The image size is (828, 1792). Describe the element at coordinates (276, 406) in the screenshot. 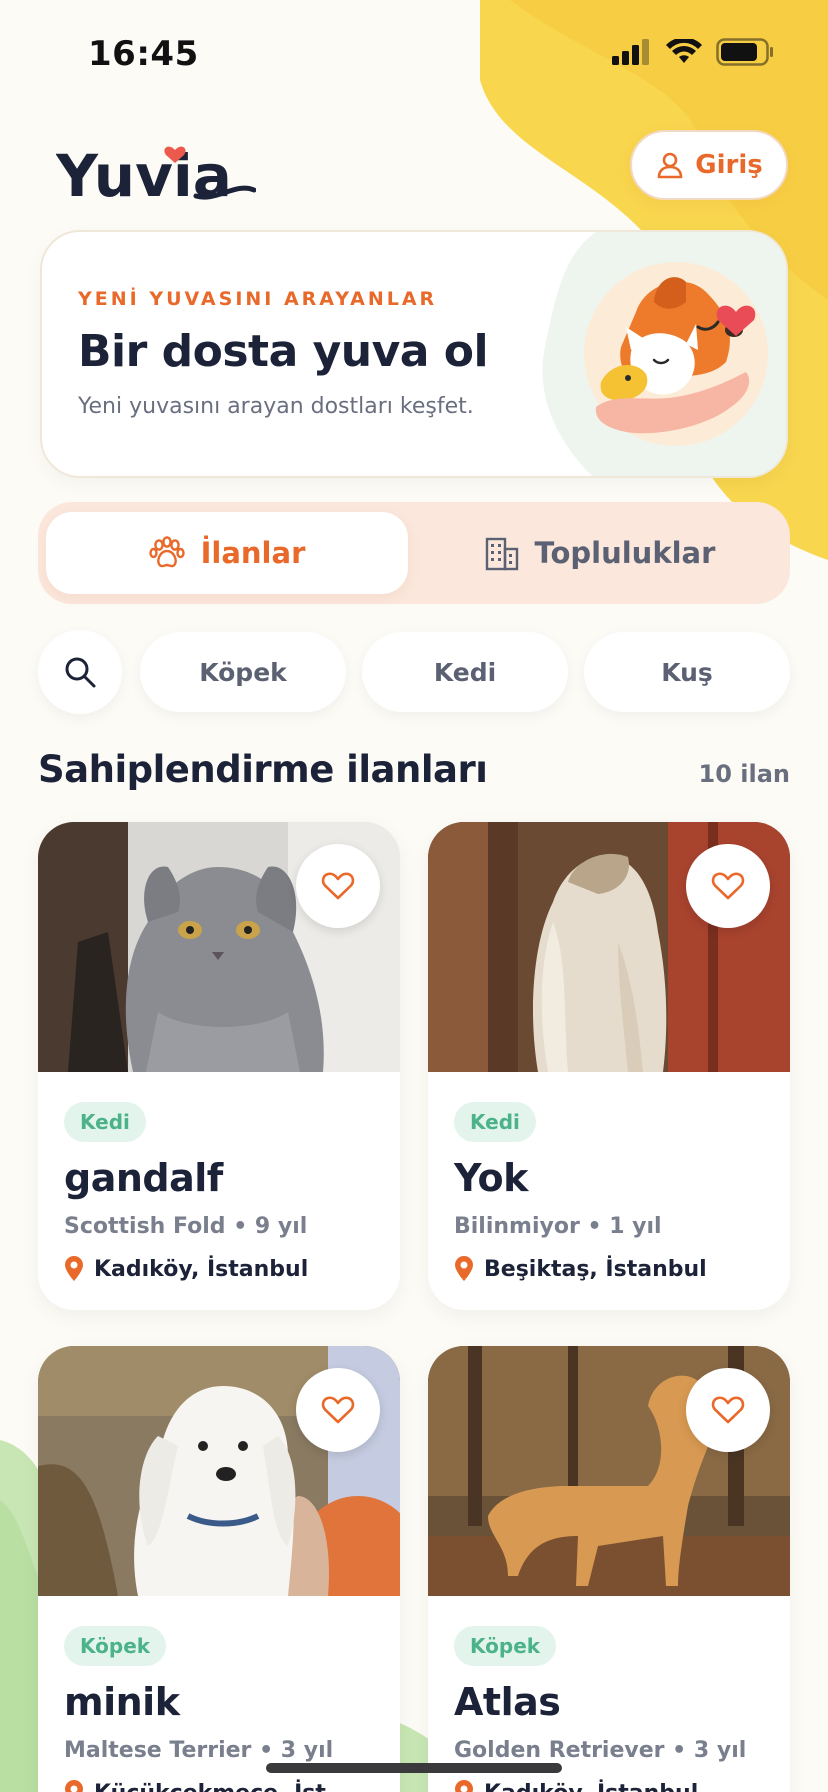

I see `hero-subtitle: Yeni yuvasını arayan dostları keşfet.` at that location.